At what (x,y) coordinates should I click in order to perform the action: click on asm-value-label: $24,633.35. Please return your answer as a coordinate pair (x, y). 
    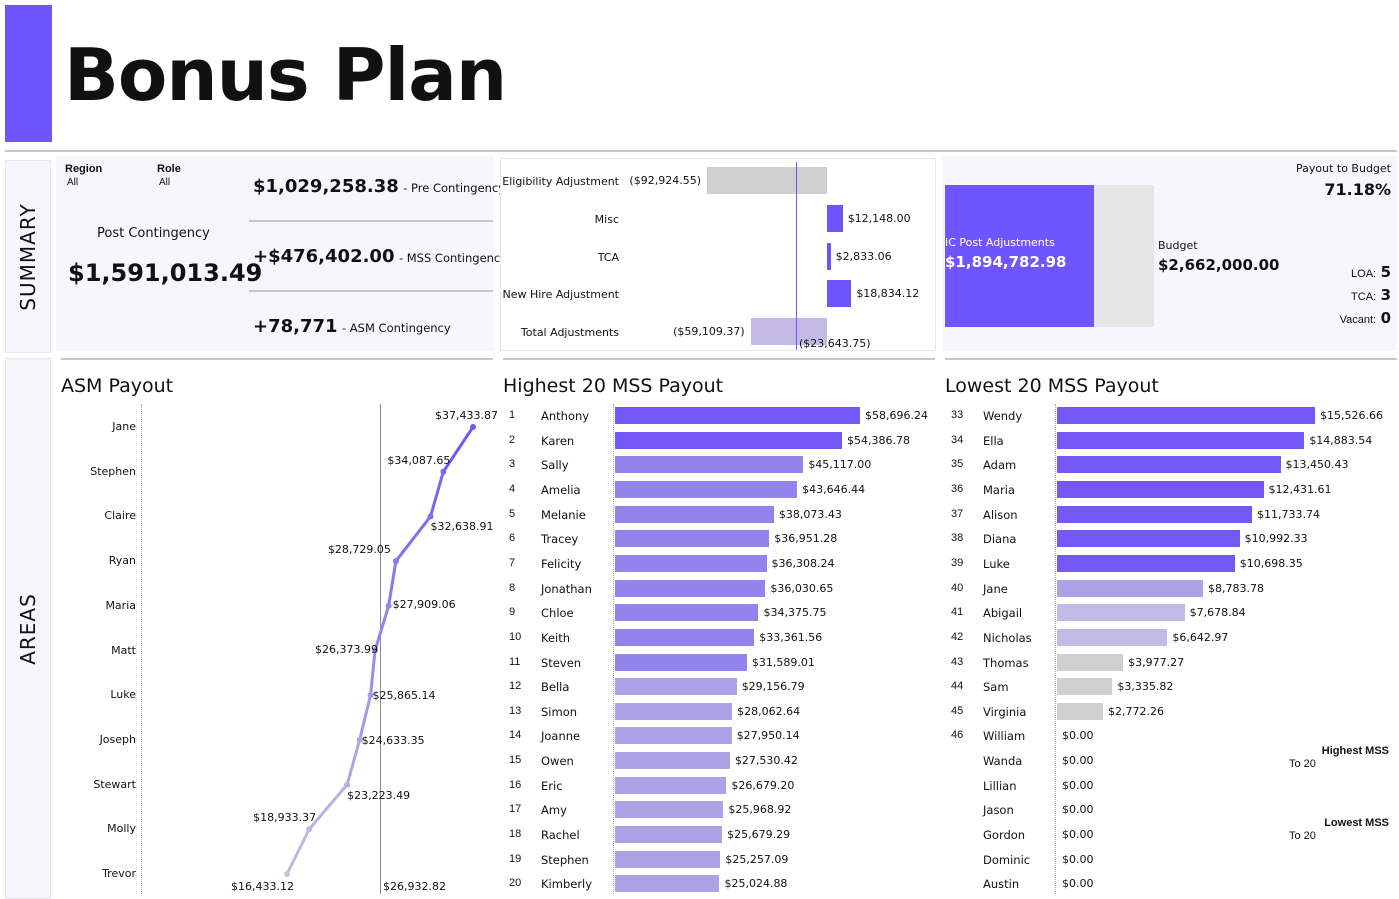
    Looking at the image, I should click on (393, 740).